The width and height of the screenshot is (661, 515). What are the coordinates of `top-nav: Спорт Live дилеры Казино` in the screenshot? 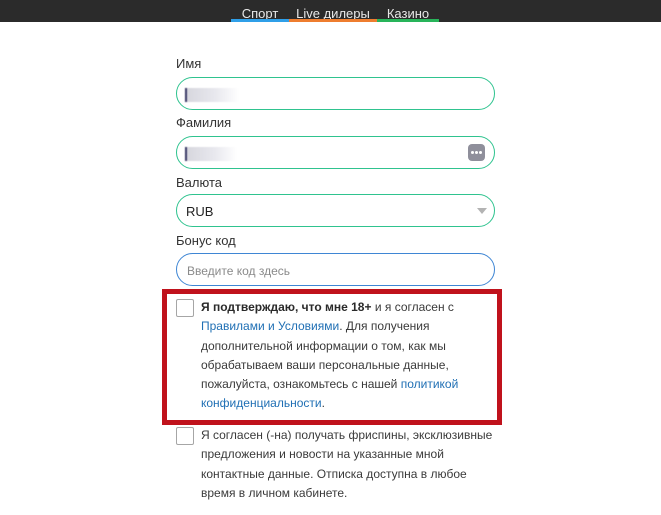 It's located at (330, 11).